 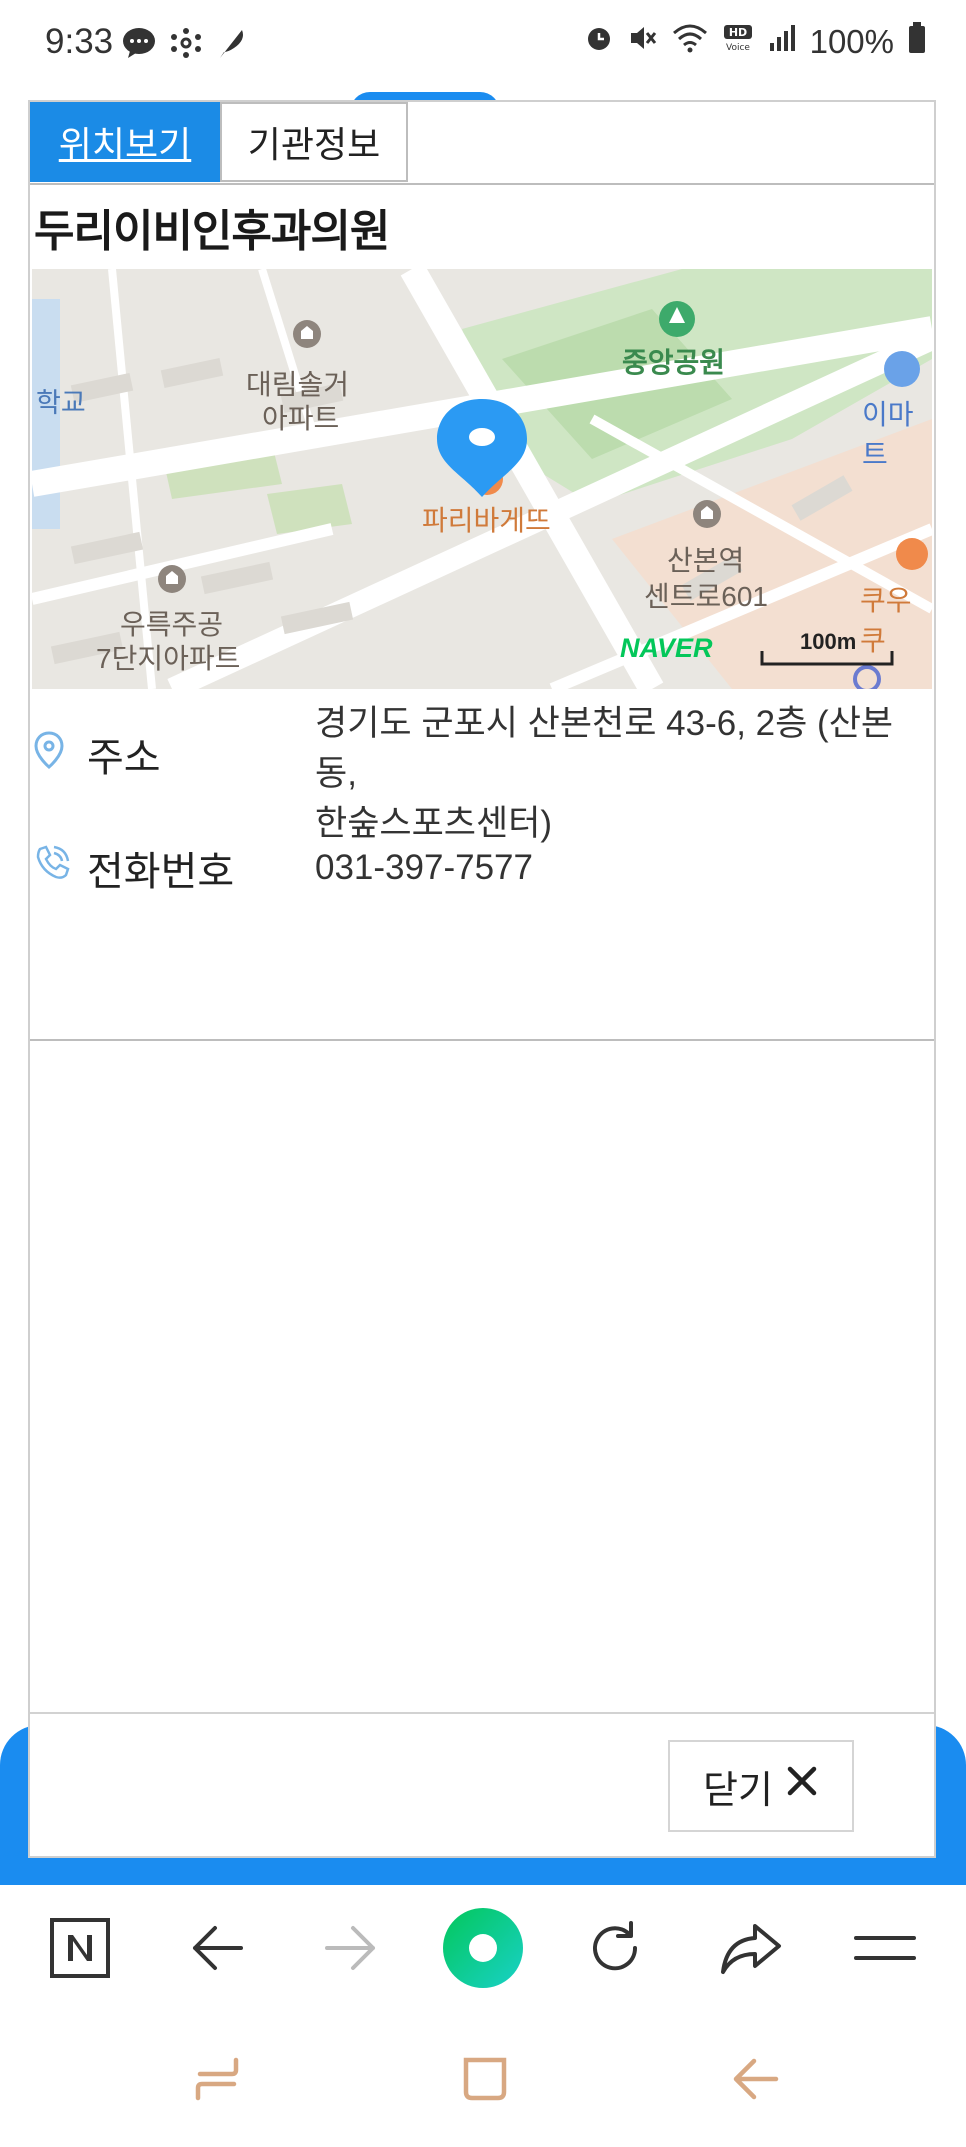 I want to click on green-dot-icon, so click(x=483, y=1950).